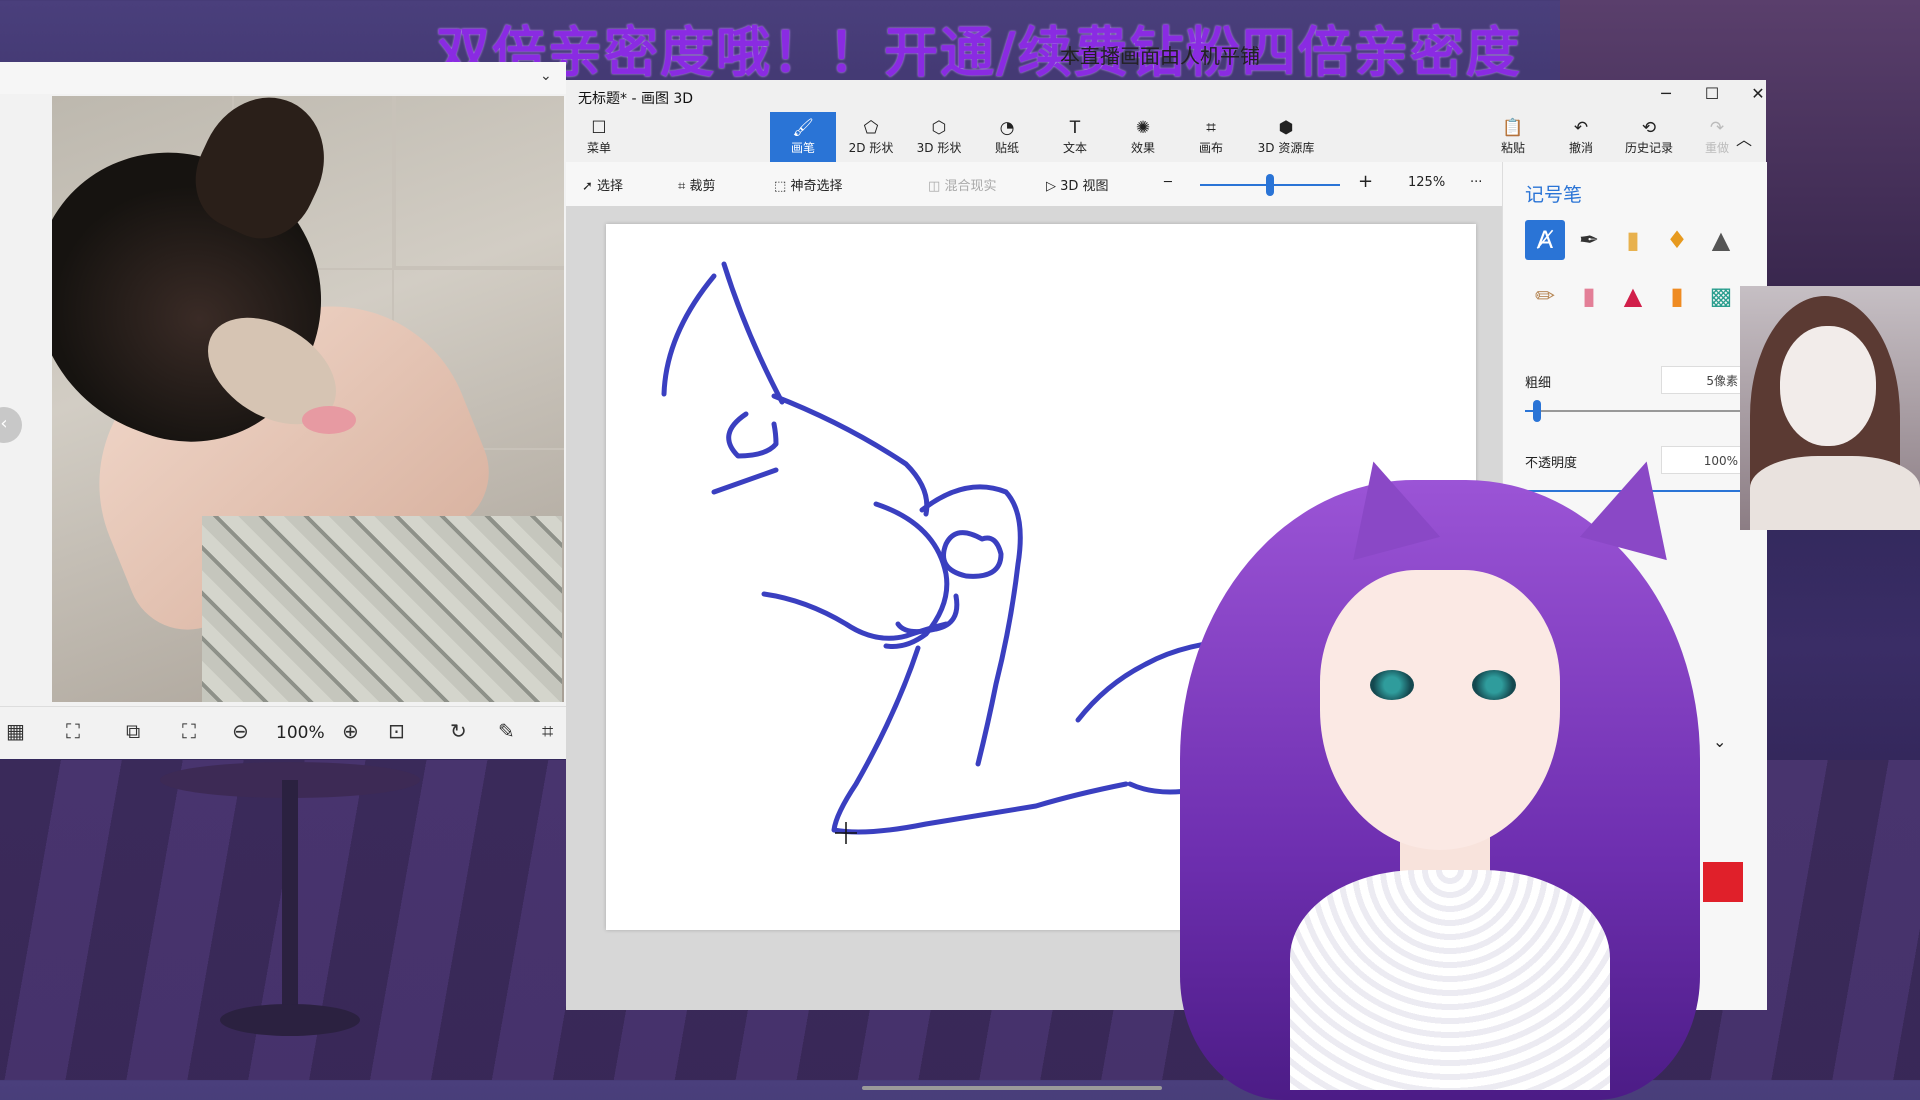 This screenshot has height=1100, width=1920. Describe the element at coordinates (1589, 240) in the screenshot. I see `calligraphy-pen-icon: ✒` at that location.